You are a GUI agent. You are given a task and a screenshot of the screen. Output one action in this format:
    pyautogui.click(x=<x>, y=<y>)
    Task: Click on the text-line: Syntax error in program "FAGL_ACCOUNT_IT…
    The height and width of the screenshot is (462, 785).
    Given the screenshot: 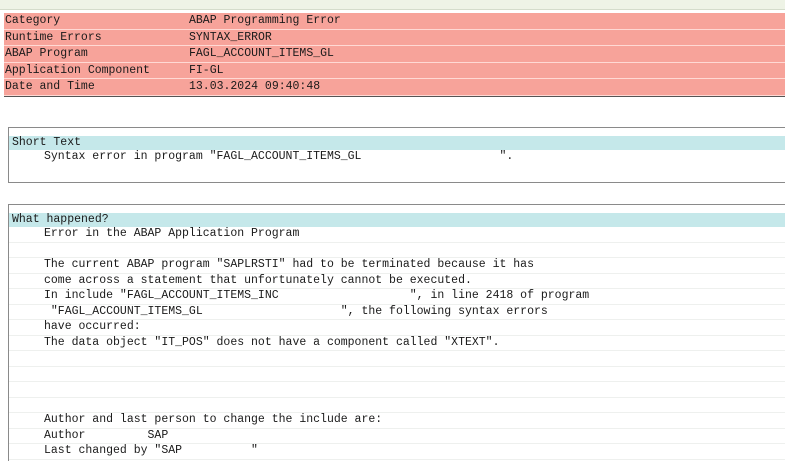 What is the action you would take?
    pyautogui.click(x=279, y=156)
    